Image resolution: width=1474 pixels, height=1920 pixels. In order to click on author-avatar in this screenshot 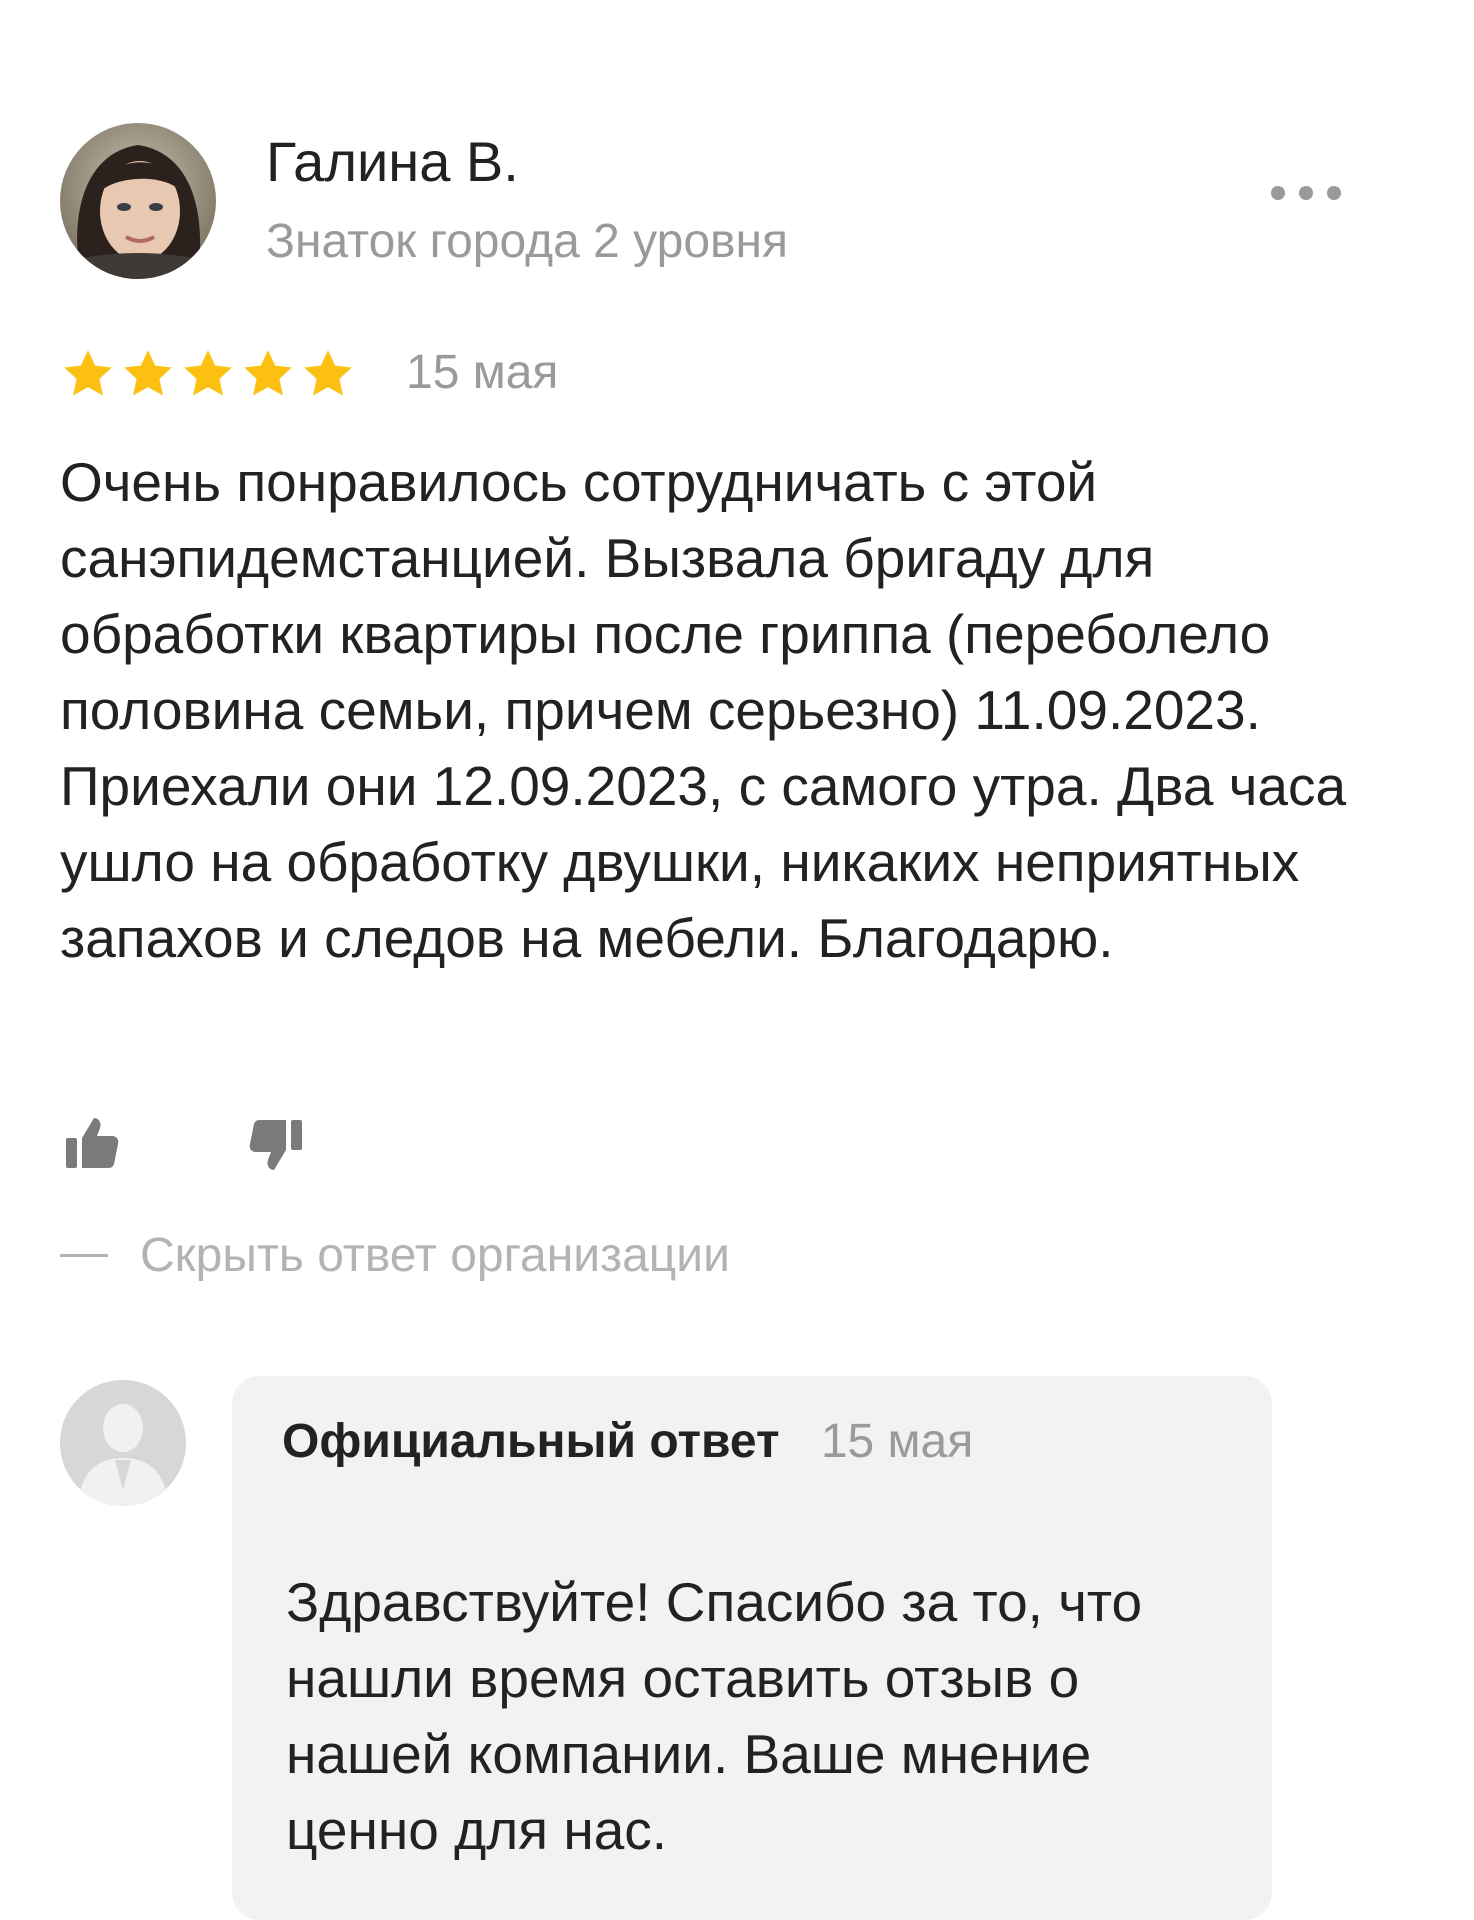, I will do `click(138, 201)`.